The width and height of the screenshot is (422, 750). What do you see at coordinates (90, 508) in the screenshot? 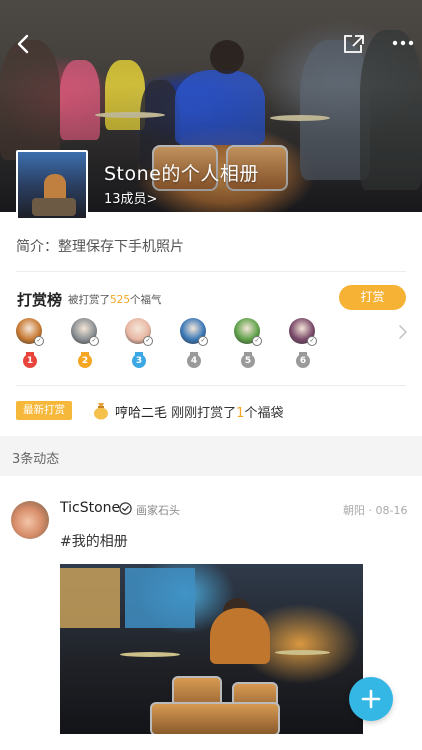
I see `post-username: TicStone` at bounding box center [90, 508].